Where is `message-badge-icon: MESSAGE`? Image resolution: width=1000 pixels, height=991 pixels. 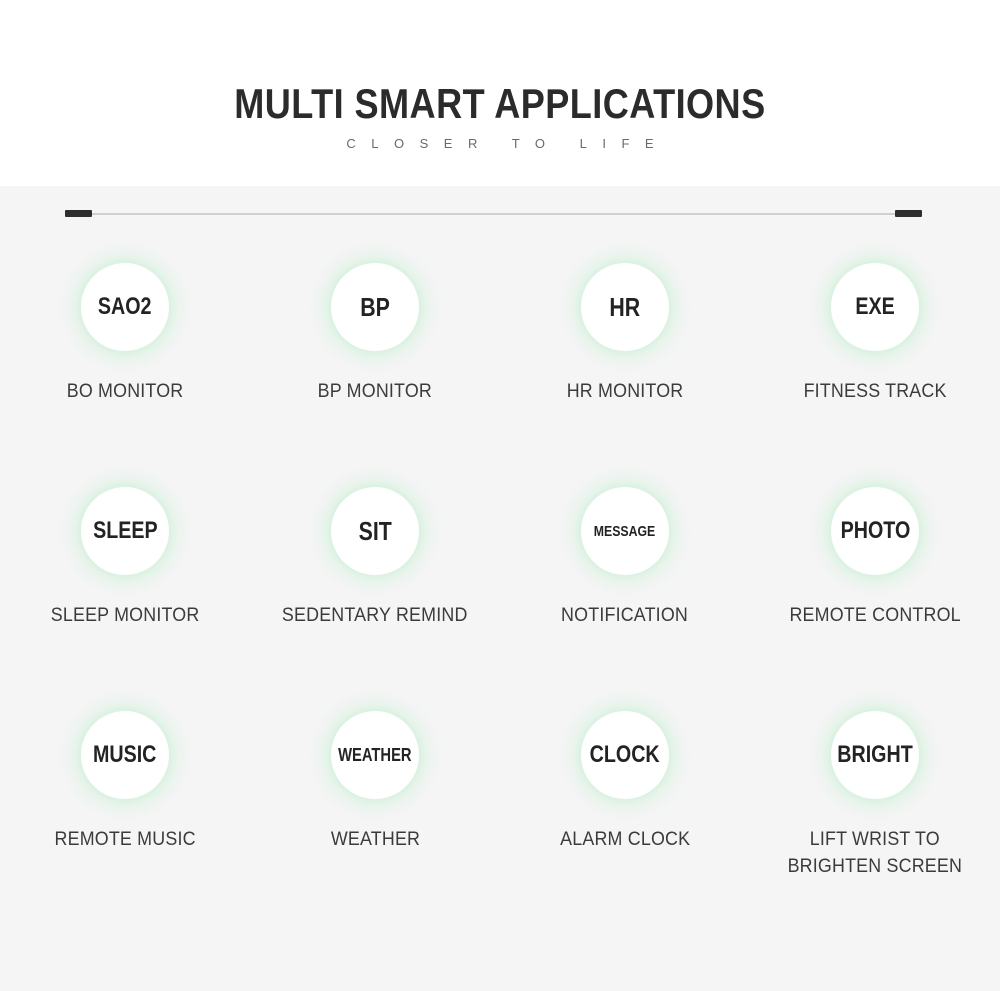 message-badge-icon: MESSAGE is located at coordinates (625, 531).